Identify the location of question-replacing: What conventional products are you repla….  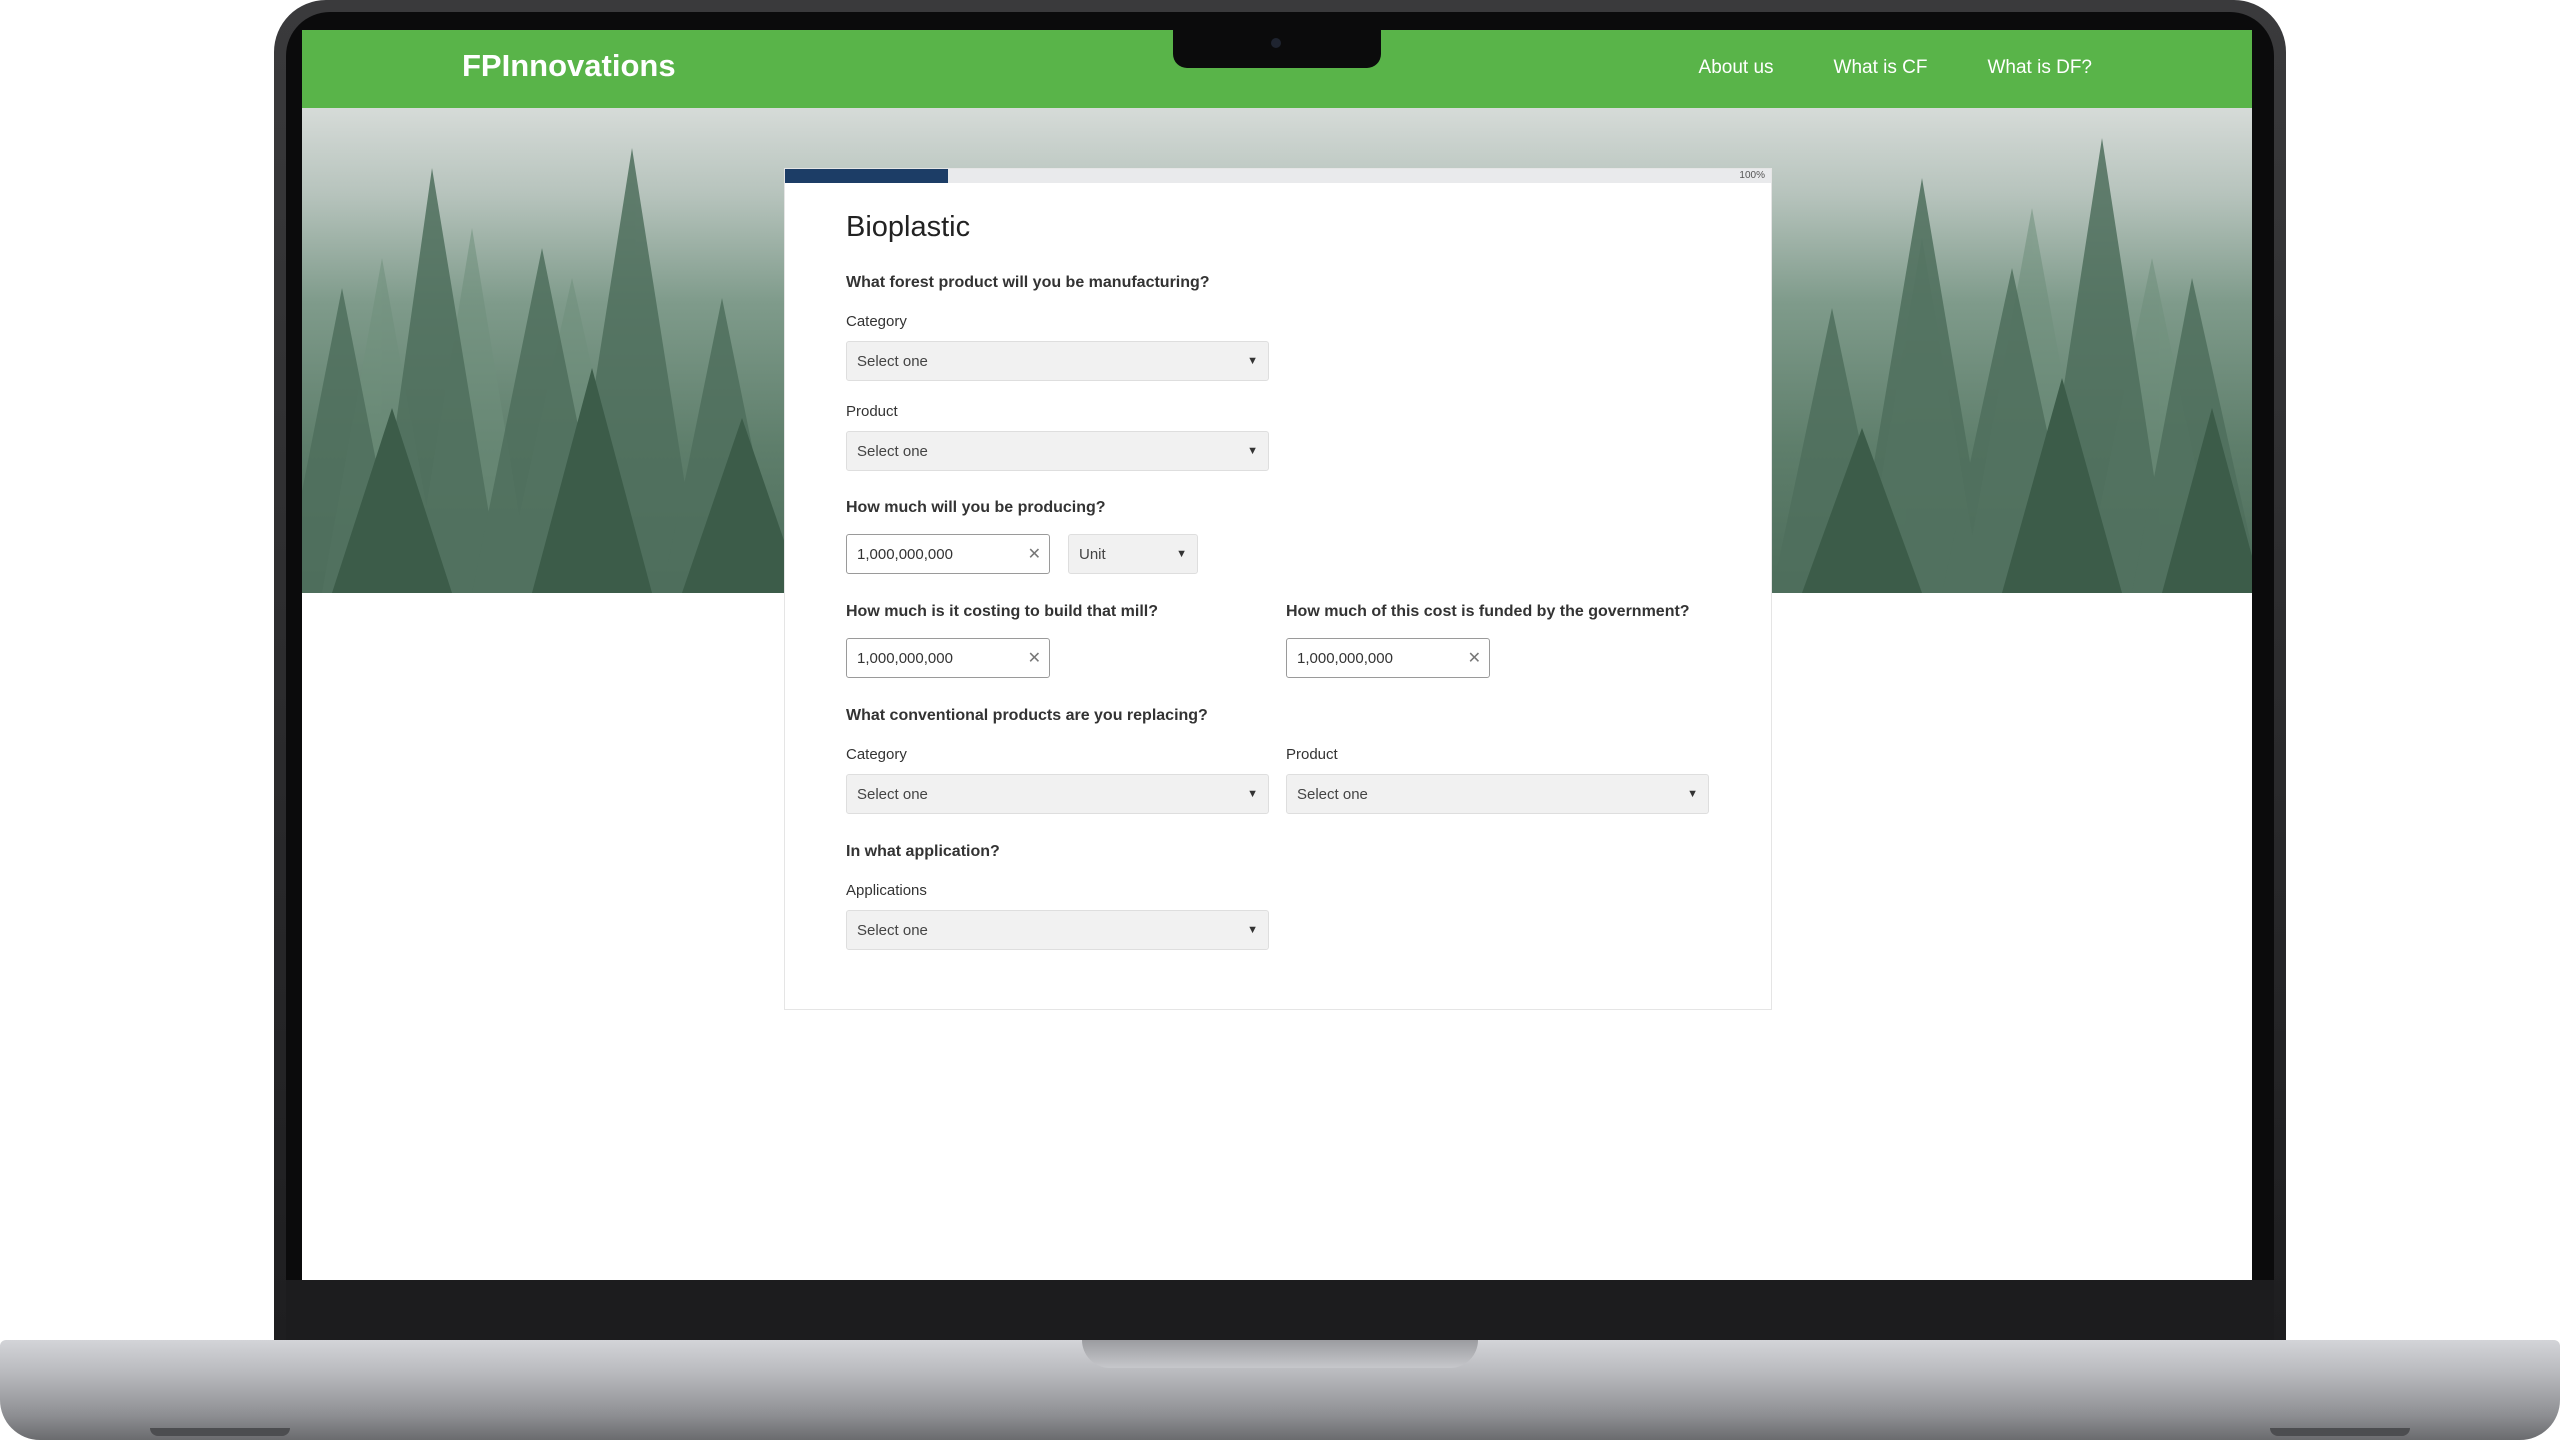
(1027, 715).